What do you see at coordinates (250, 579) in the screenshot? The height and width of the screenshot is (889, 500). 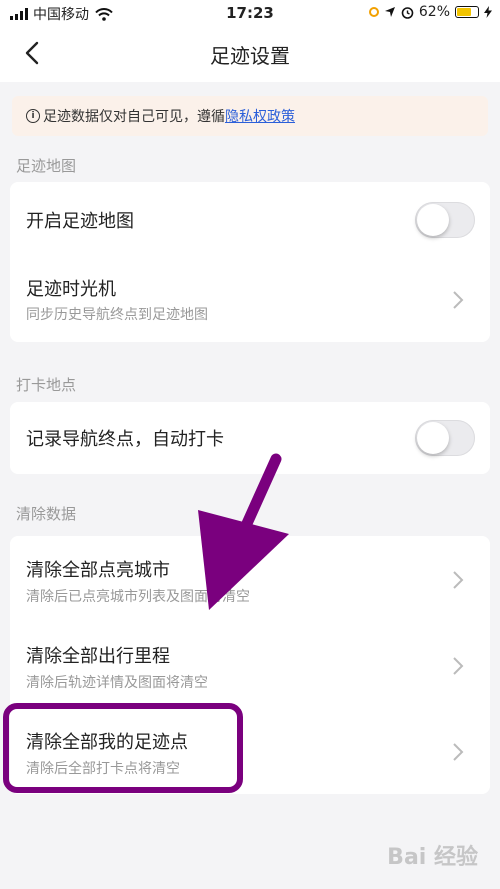 I see `row-clear-cities: 清除全部点亮城市 清除后已点亮城市列表及图面将清空` at bounding box center [250, 579].